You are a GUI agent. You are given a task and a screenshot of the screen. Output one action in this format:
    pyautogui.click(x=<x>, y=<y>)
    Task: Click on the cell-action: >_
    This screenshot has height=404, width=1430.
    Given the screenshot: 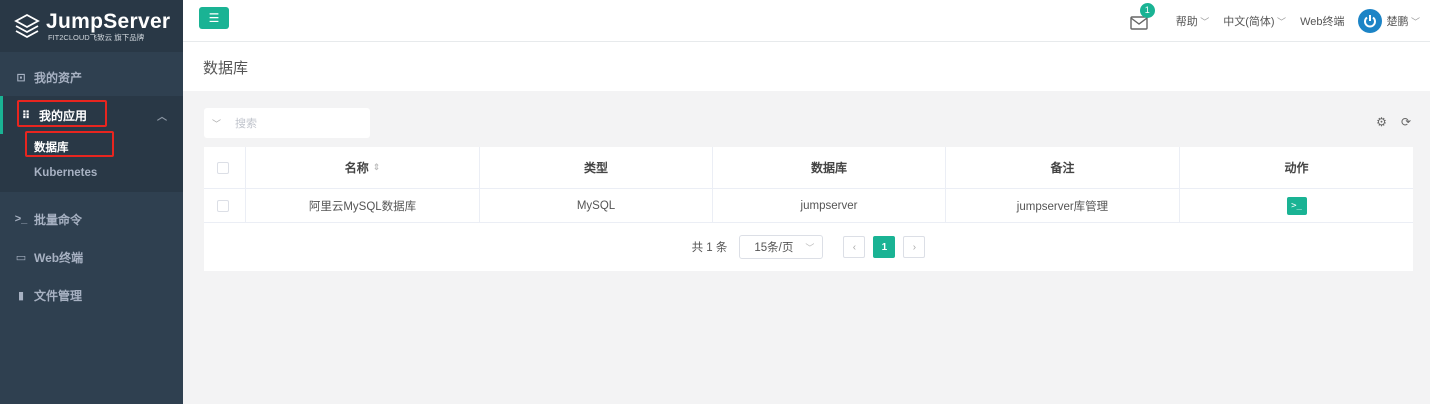 What is the action you would take?
    pyautogui.click(x=1296, y=205)
    